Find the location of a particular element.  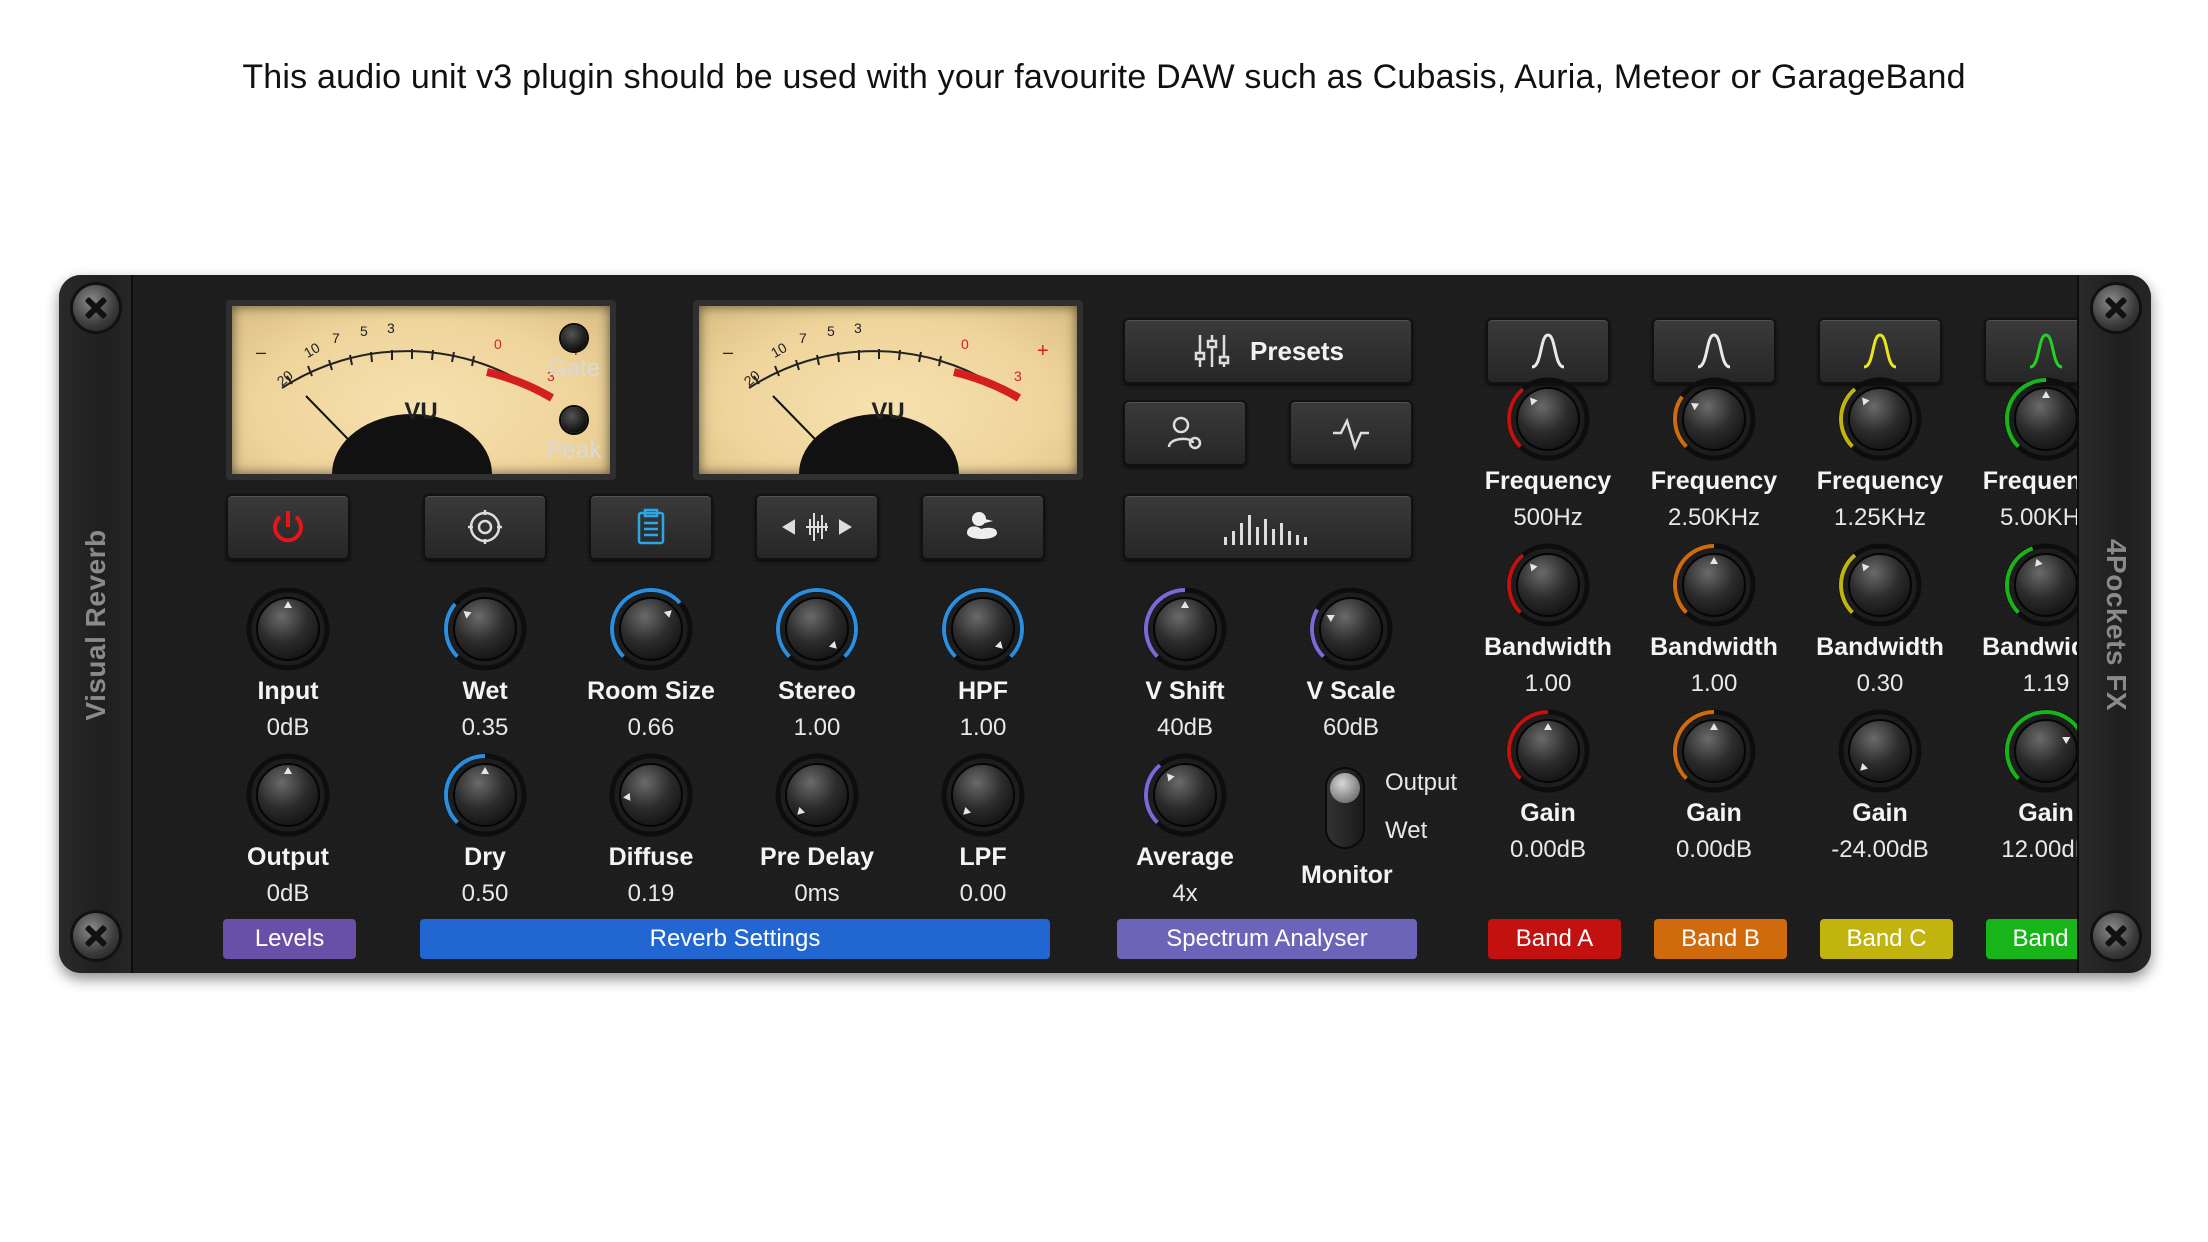

gate-led-icon is located at coordinates (574, 338).